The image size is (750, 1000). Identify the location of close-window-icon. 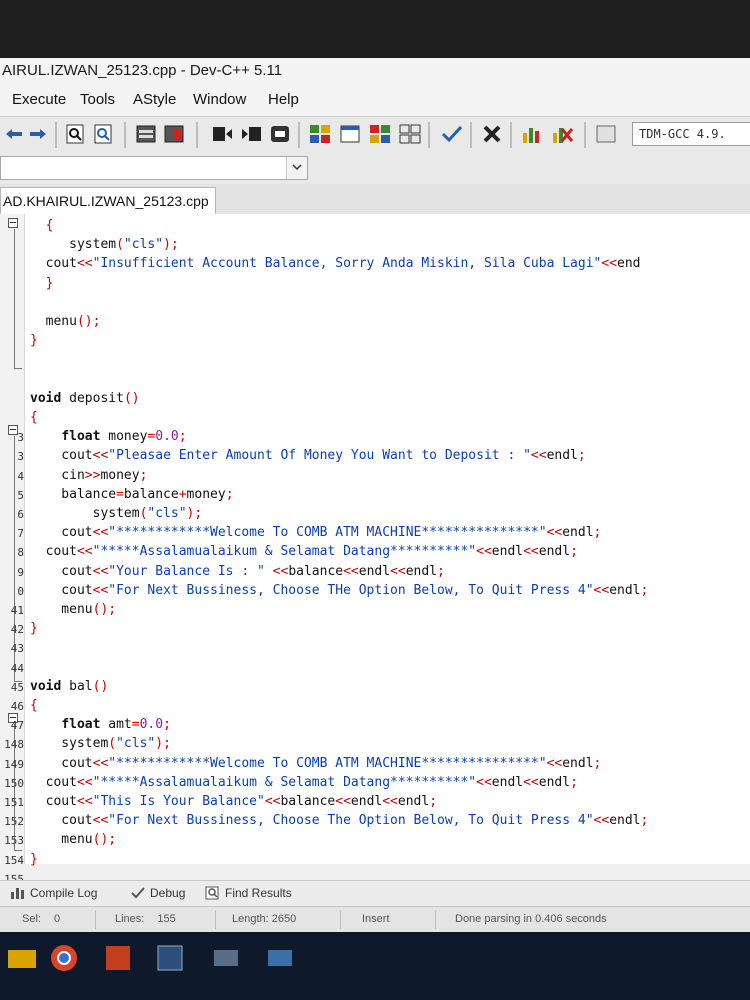
(174, 134).